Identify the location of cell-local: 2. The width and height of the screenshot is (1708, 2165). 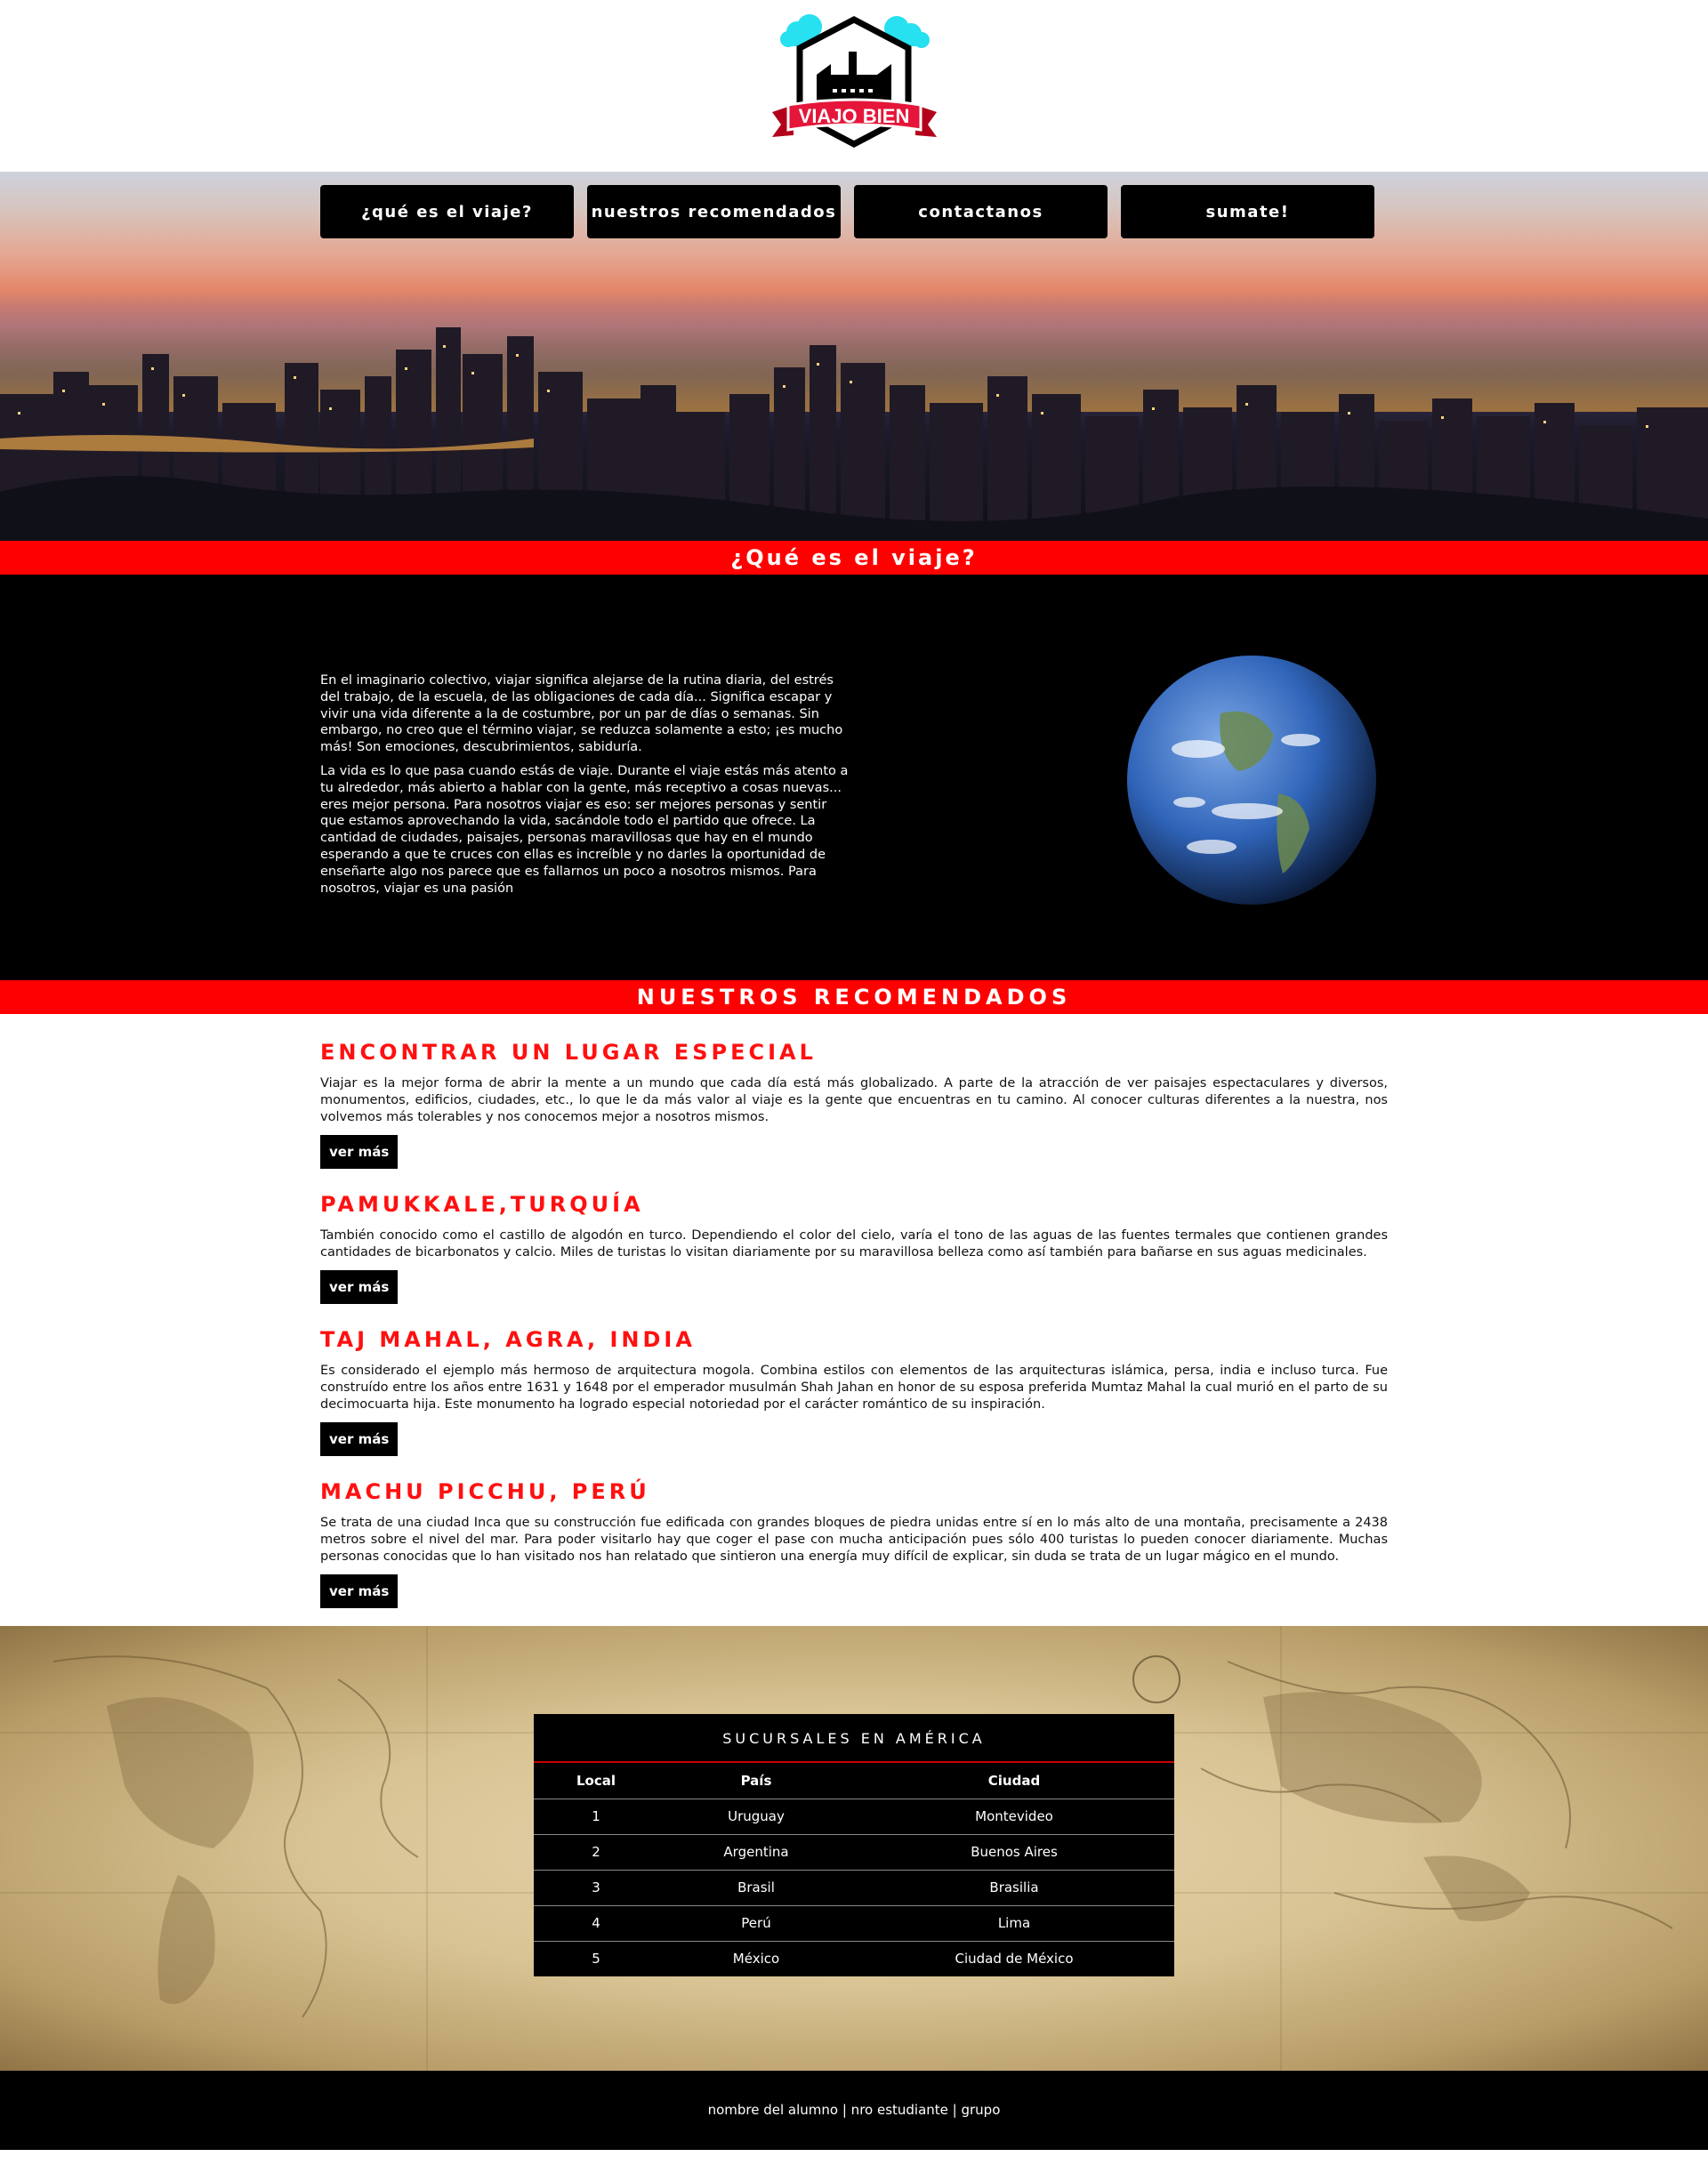
(596, 1851).